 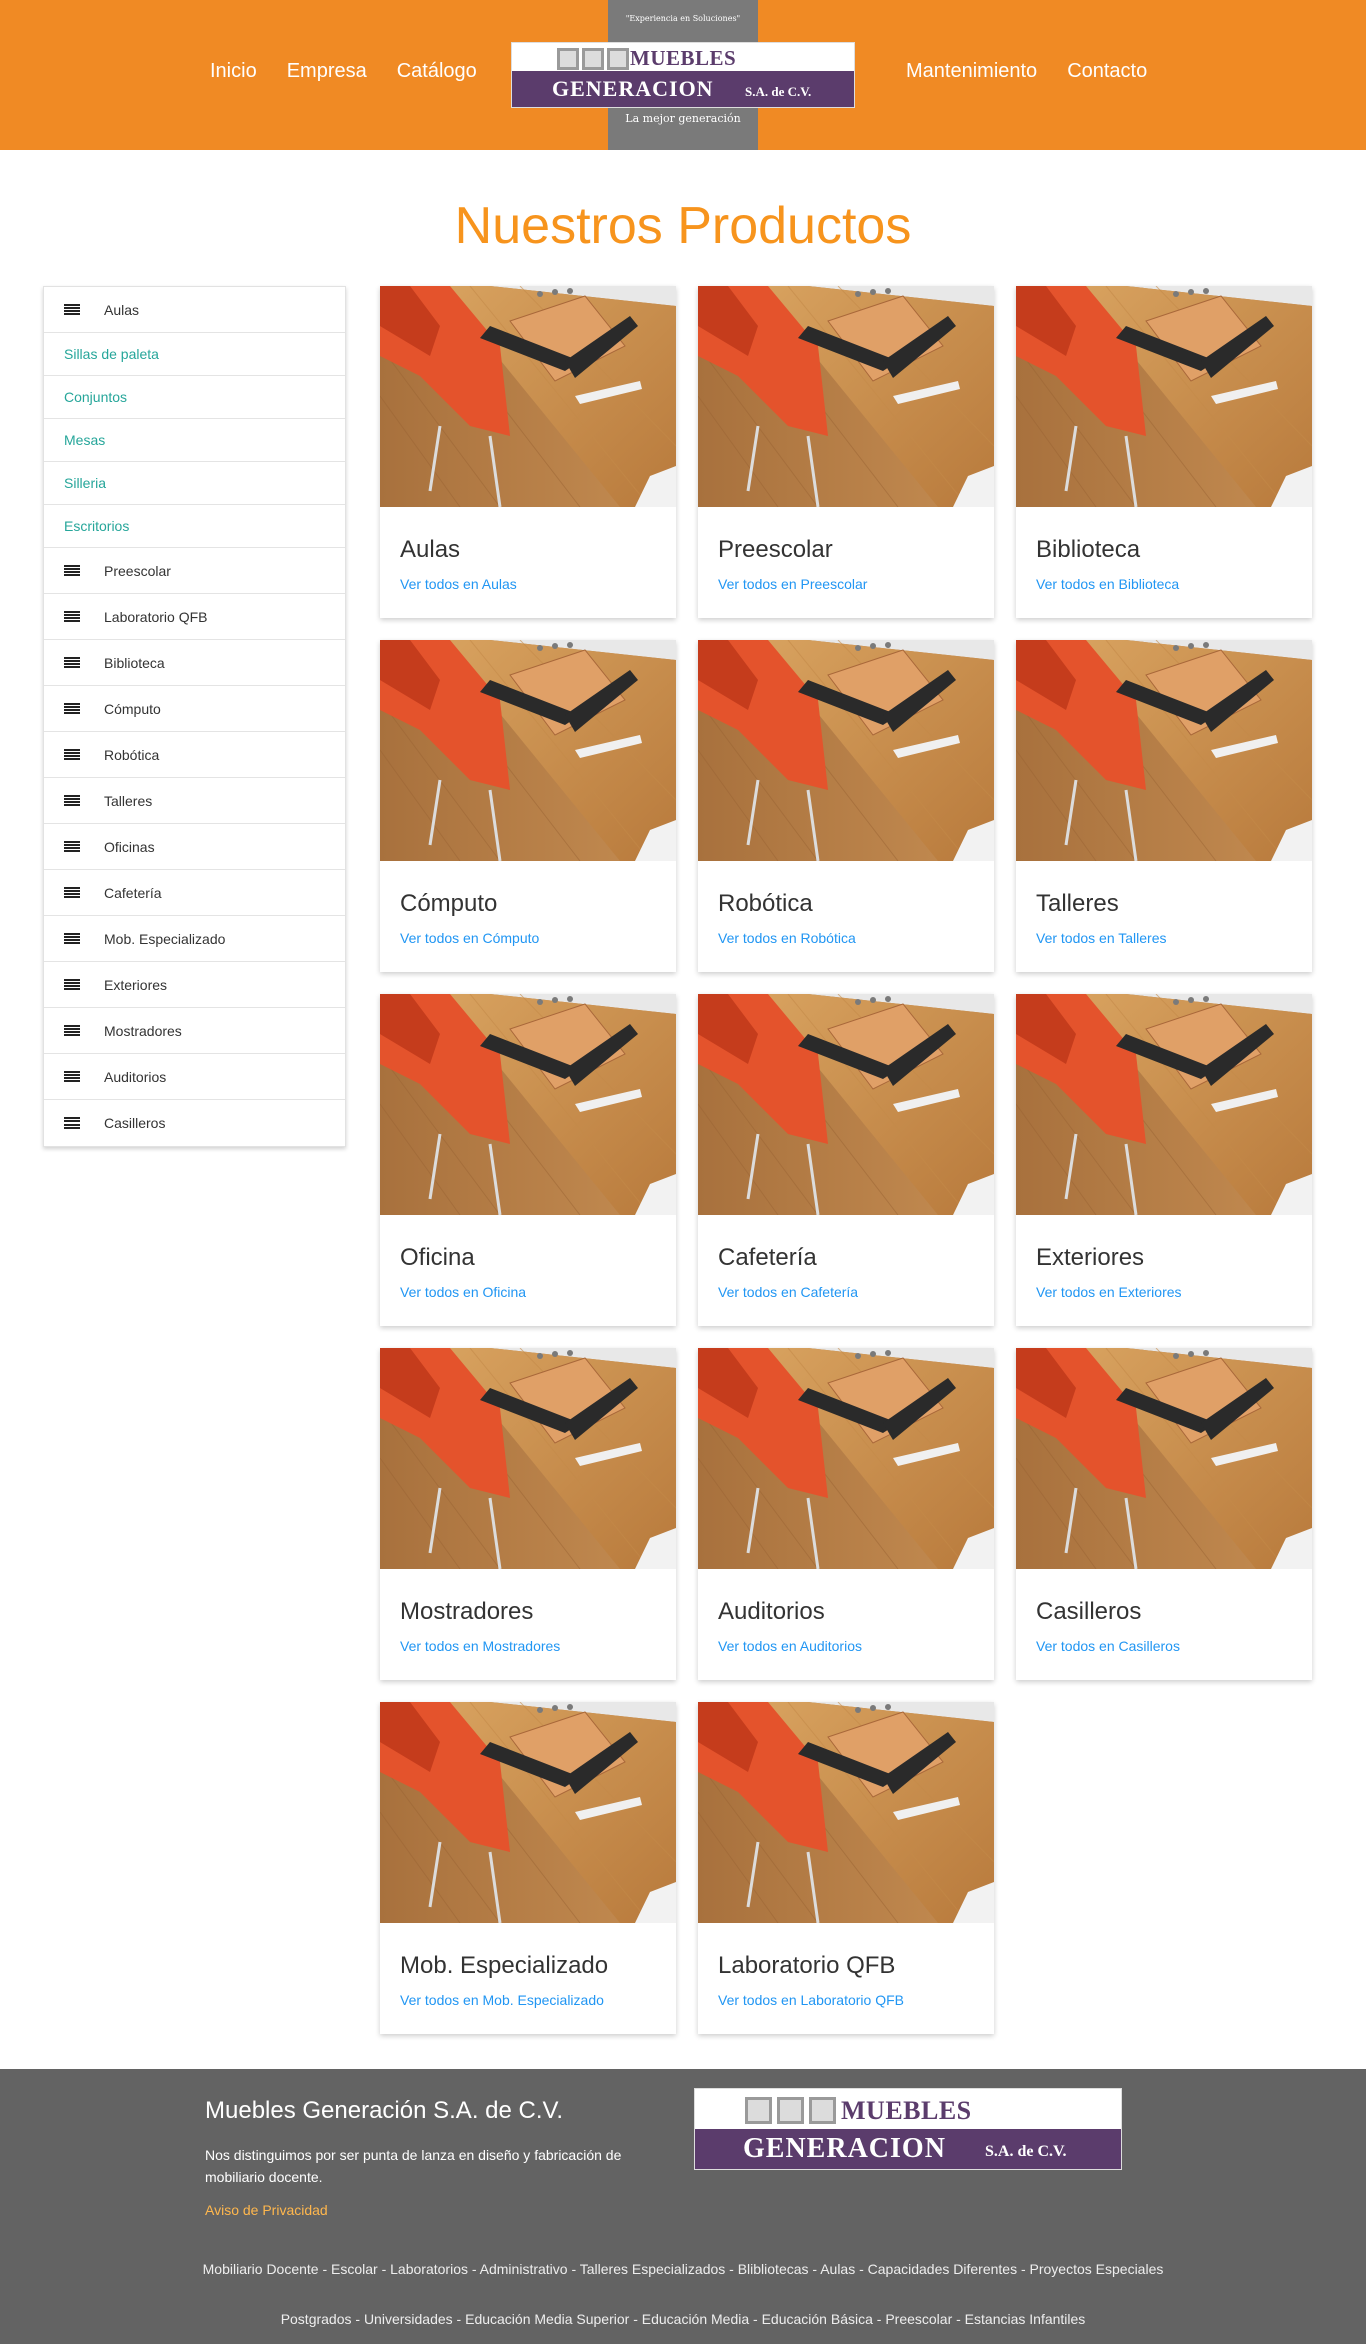 What do you see at coordinates (194, 985) in the screenshot?
I see `sidebar-category: Exteriores` at bounding box center [194, 985].